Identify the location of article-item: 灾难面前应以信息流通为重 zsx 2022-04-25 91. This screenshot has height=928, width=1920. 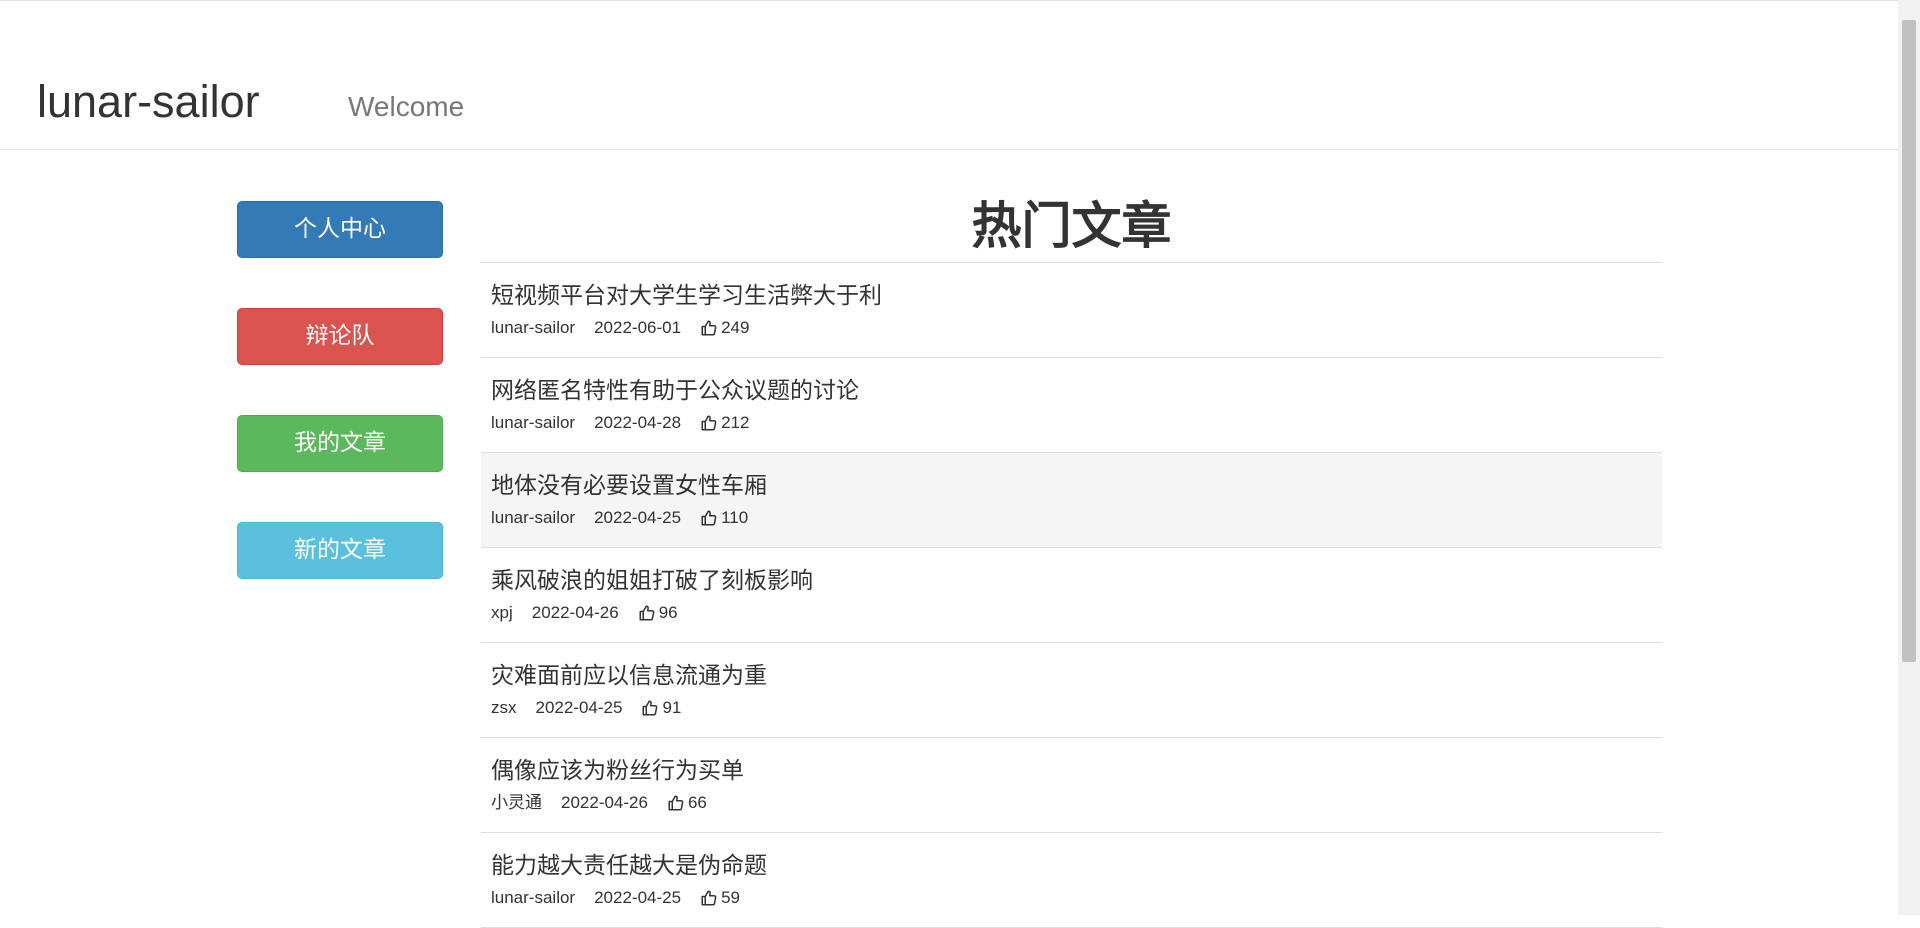
(1071, 690).